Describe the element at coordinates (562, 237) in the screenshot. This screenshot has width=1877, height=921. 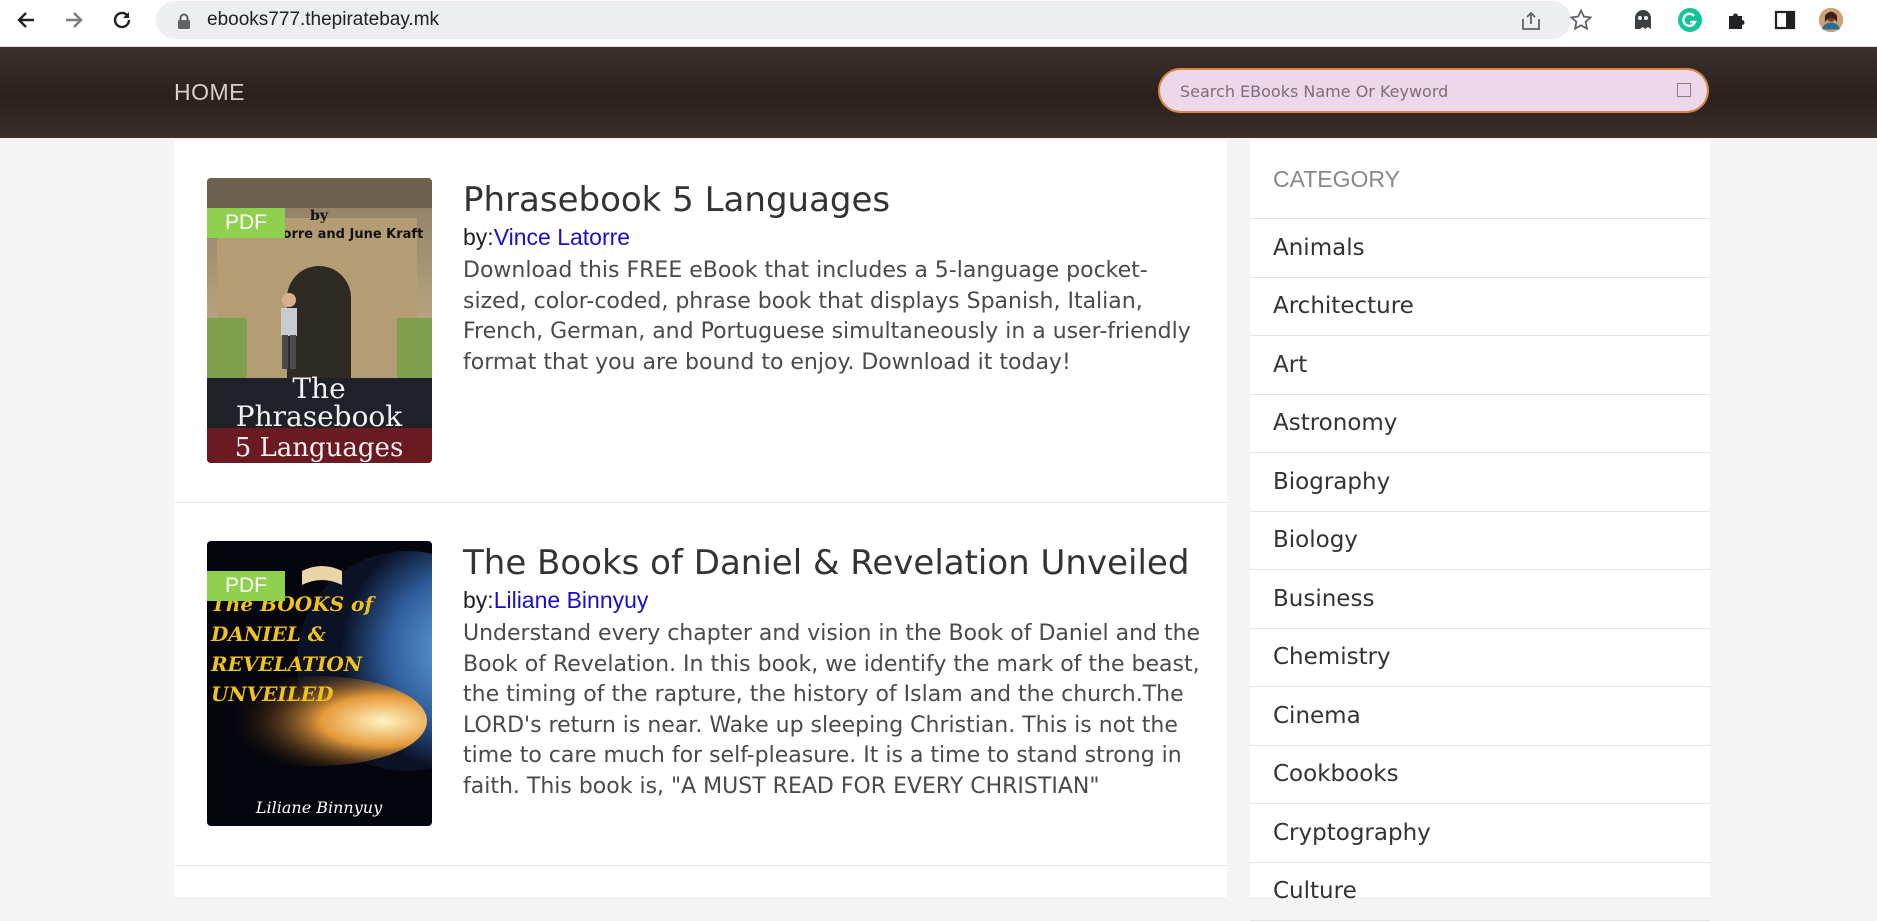
I see `author-link: Vince Latorre` at that location.